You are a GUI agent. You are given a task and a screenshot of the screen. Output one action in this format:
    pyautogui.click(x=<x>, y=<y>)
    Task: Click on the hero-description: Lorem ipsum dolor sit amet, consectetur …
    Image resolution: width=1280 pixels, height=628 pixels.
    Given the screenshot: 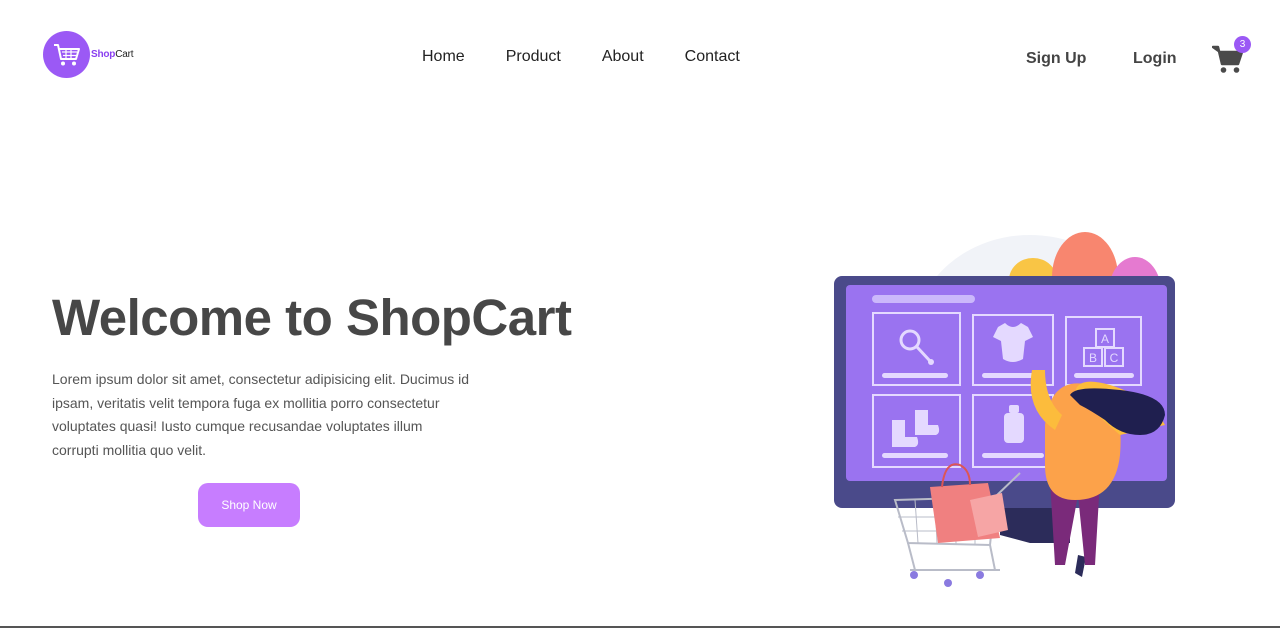 What is the action you would take?
    pyautogui.click(x=261, y=414)
    